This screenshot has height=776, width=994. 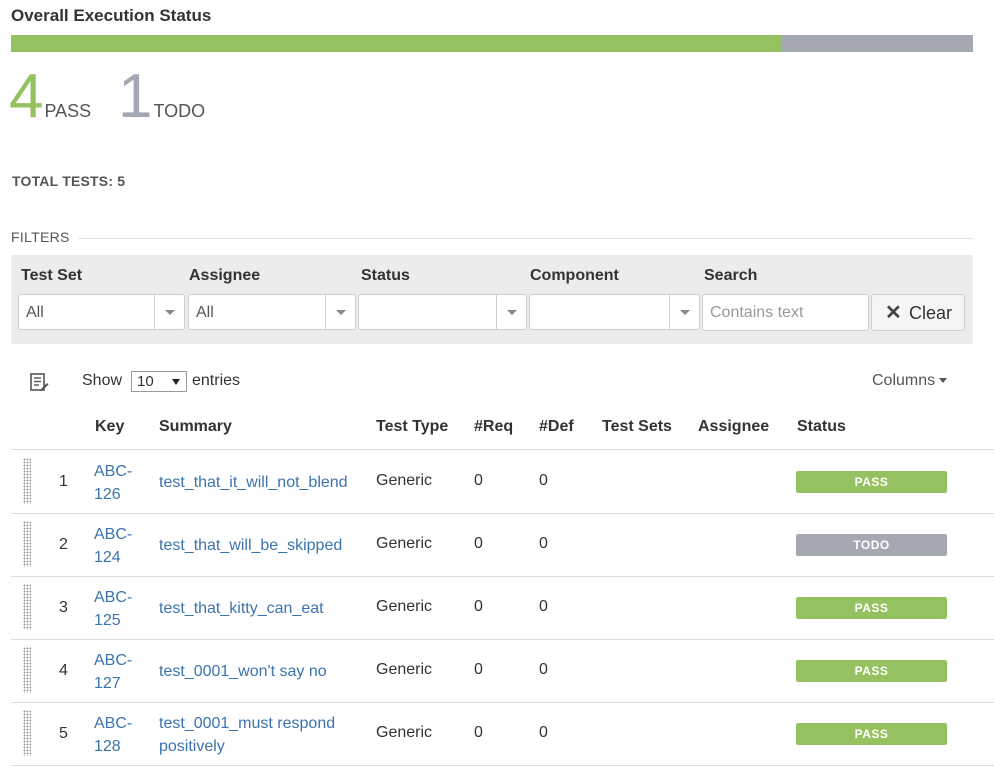 I want to click on component-dropdown-toggle, so click(x=684, y=312).